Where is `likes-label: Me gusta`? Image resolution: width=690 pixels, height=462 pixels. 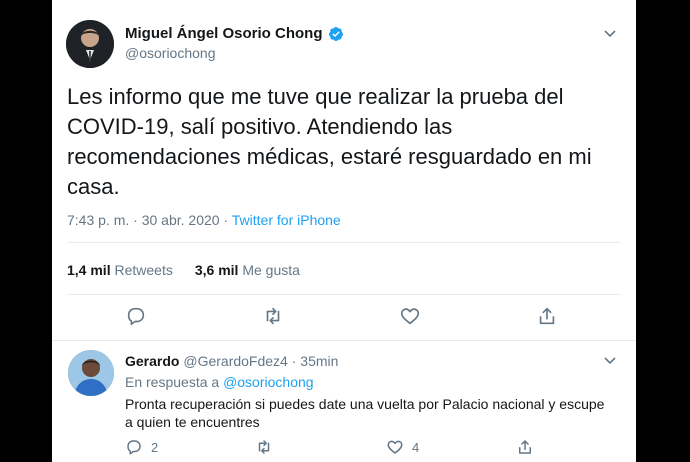 likes-label: Me gusta is located at coordinates (271, 270).